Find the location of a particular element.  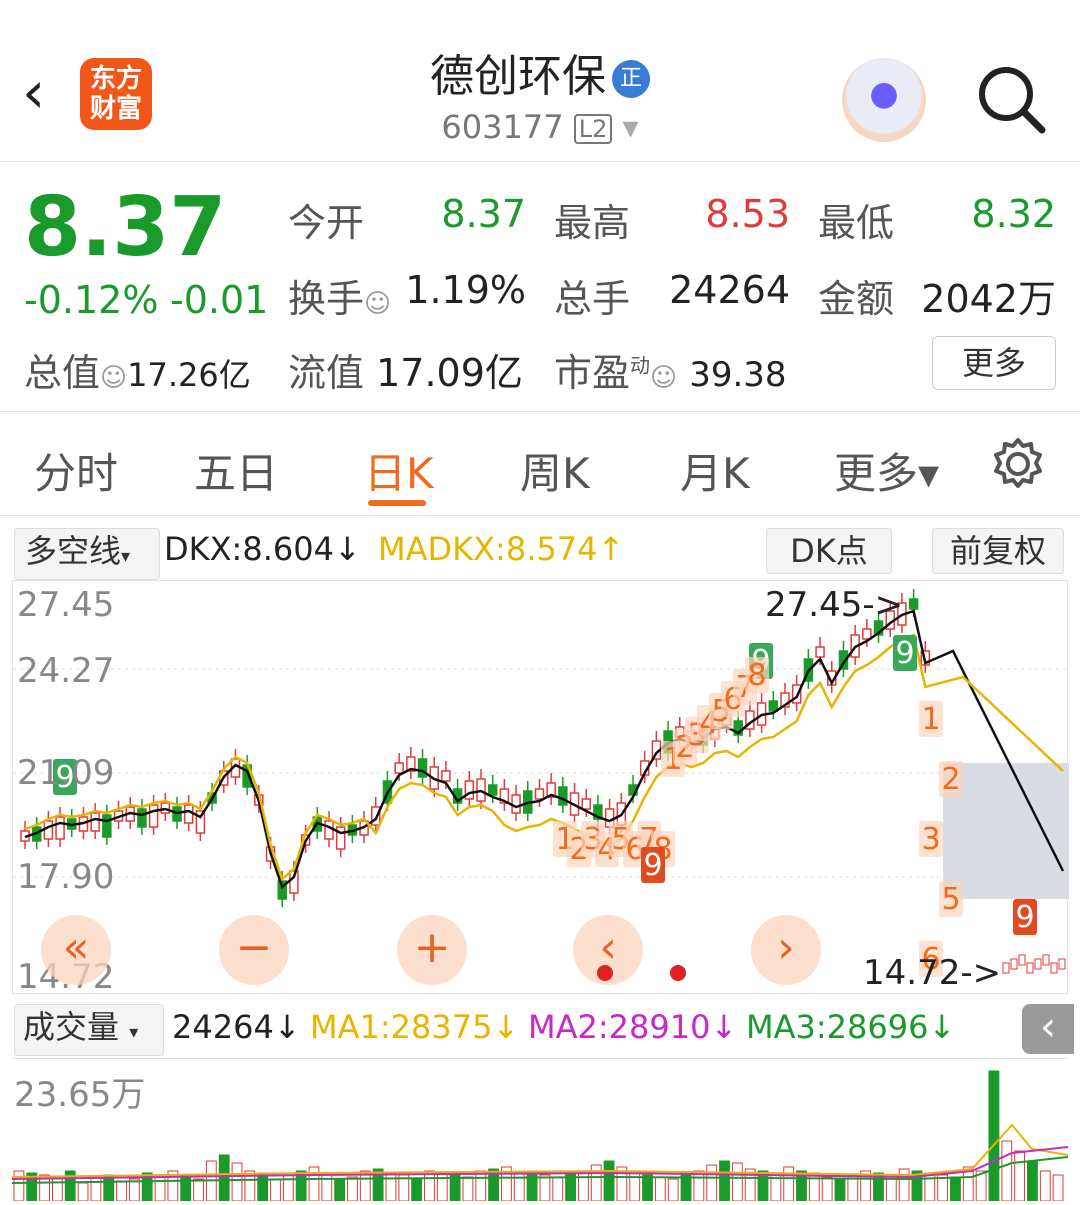

volume-ma1-line is located at coordinates (540, 1150).